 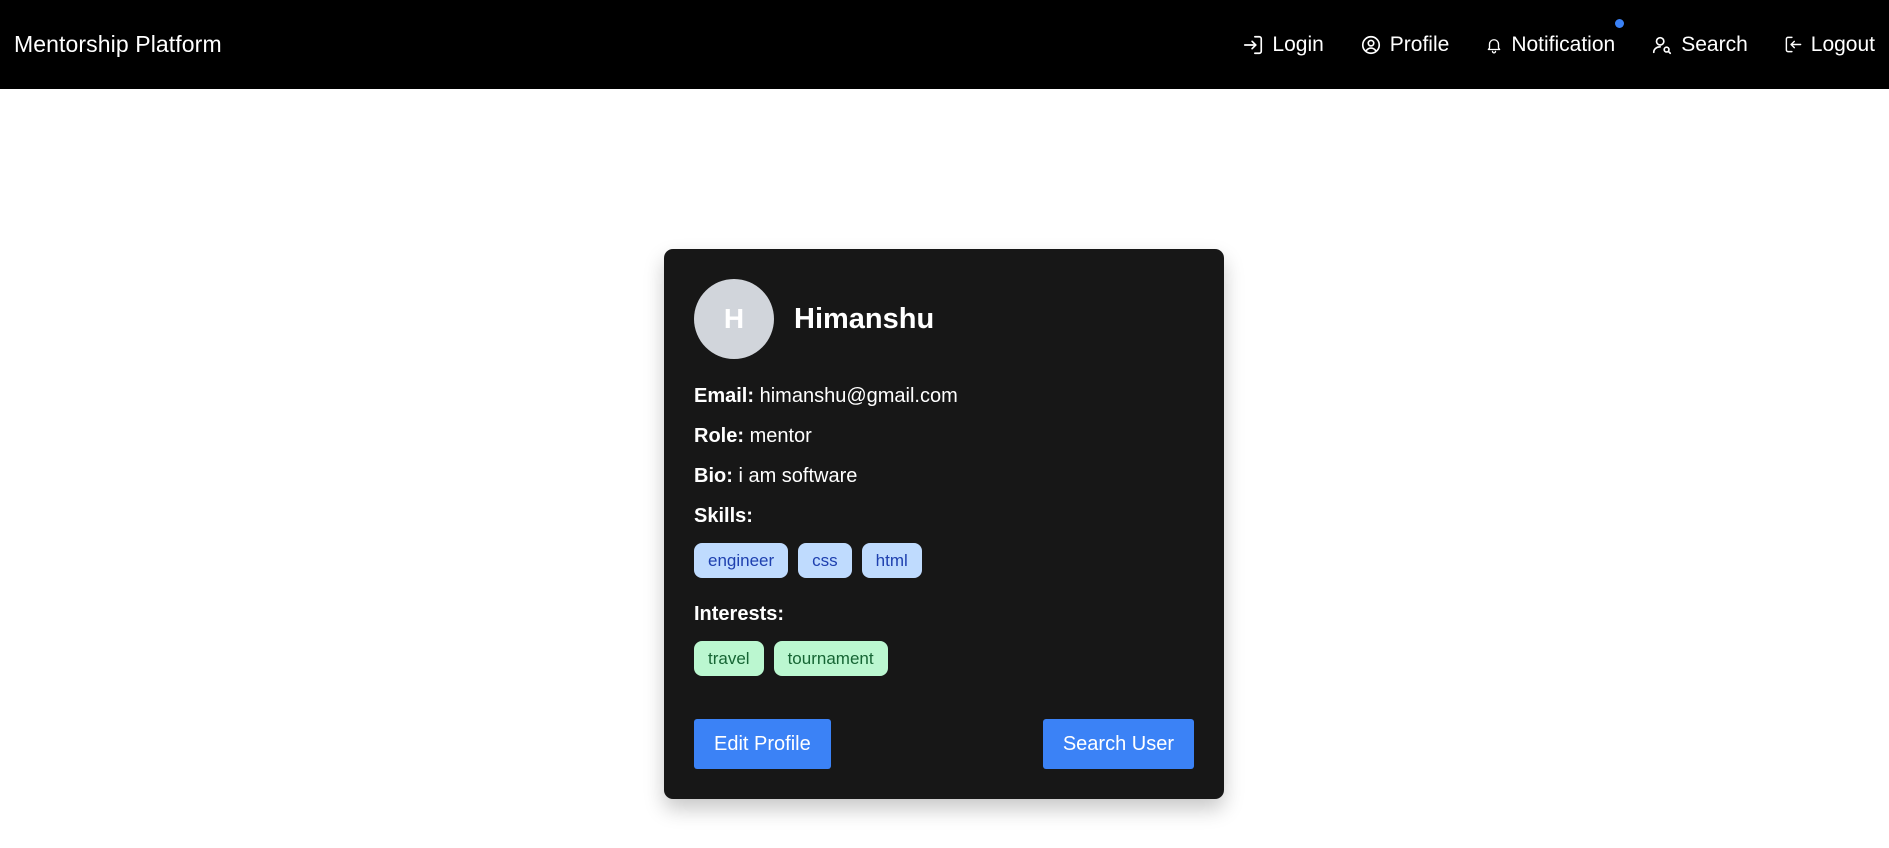 I want to click on edit-profile-button: Edit Profile, so click(x=762, y=744).